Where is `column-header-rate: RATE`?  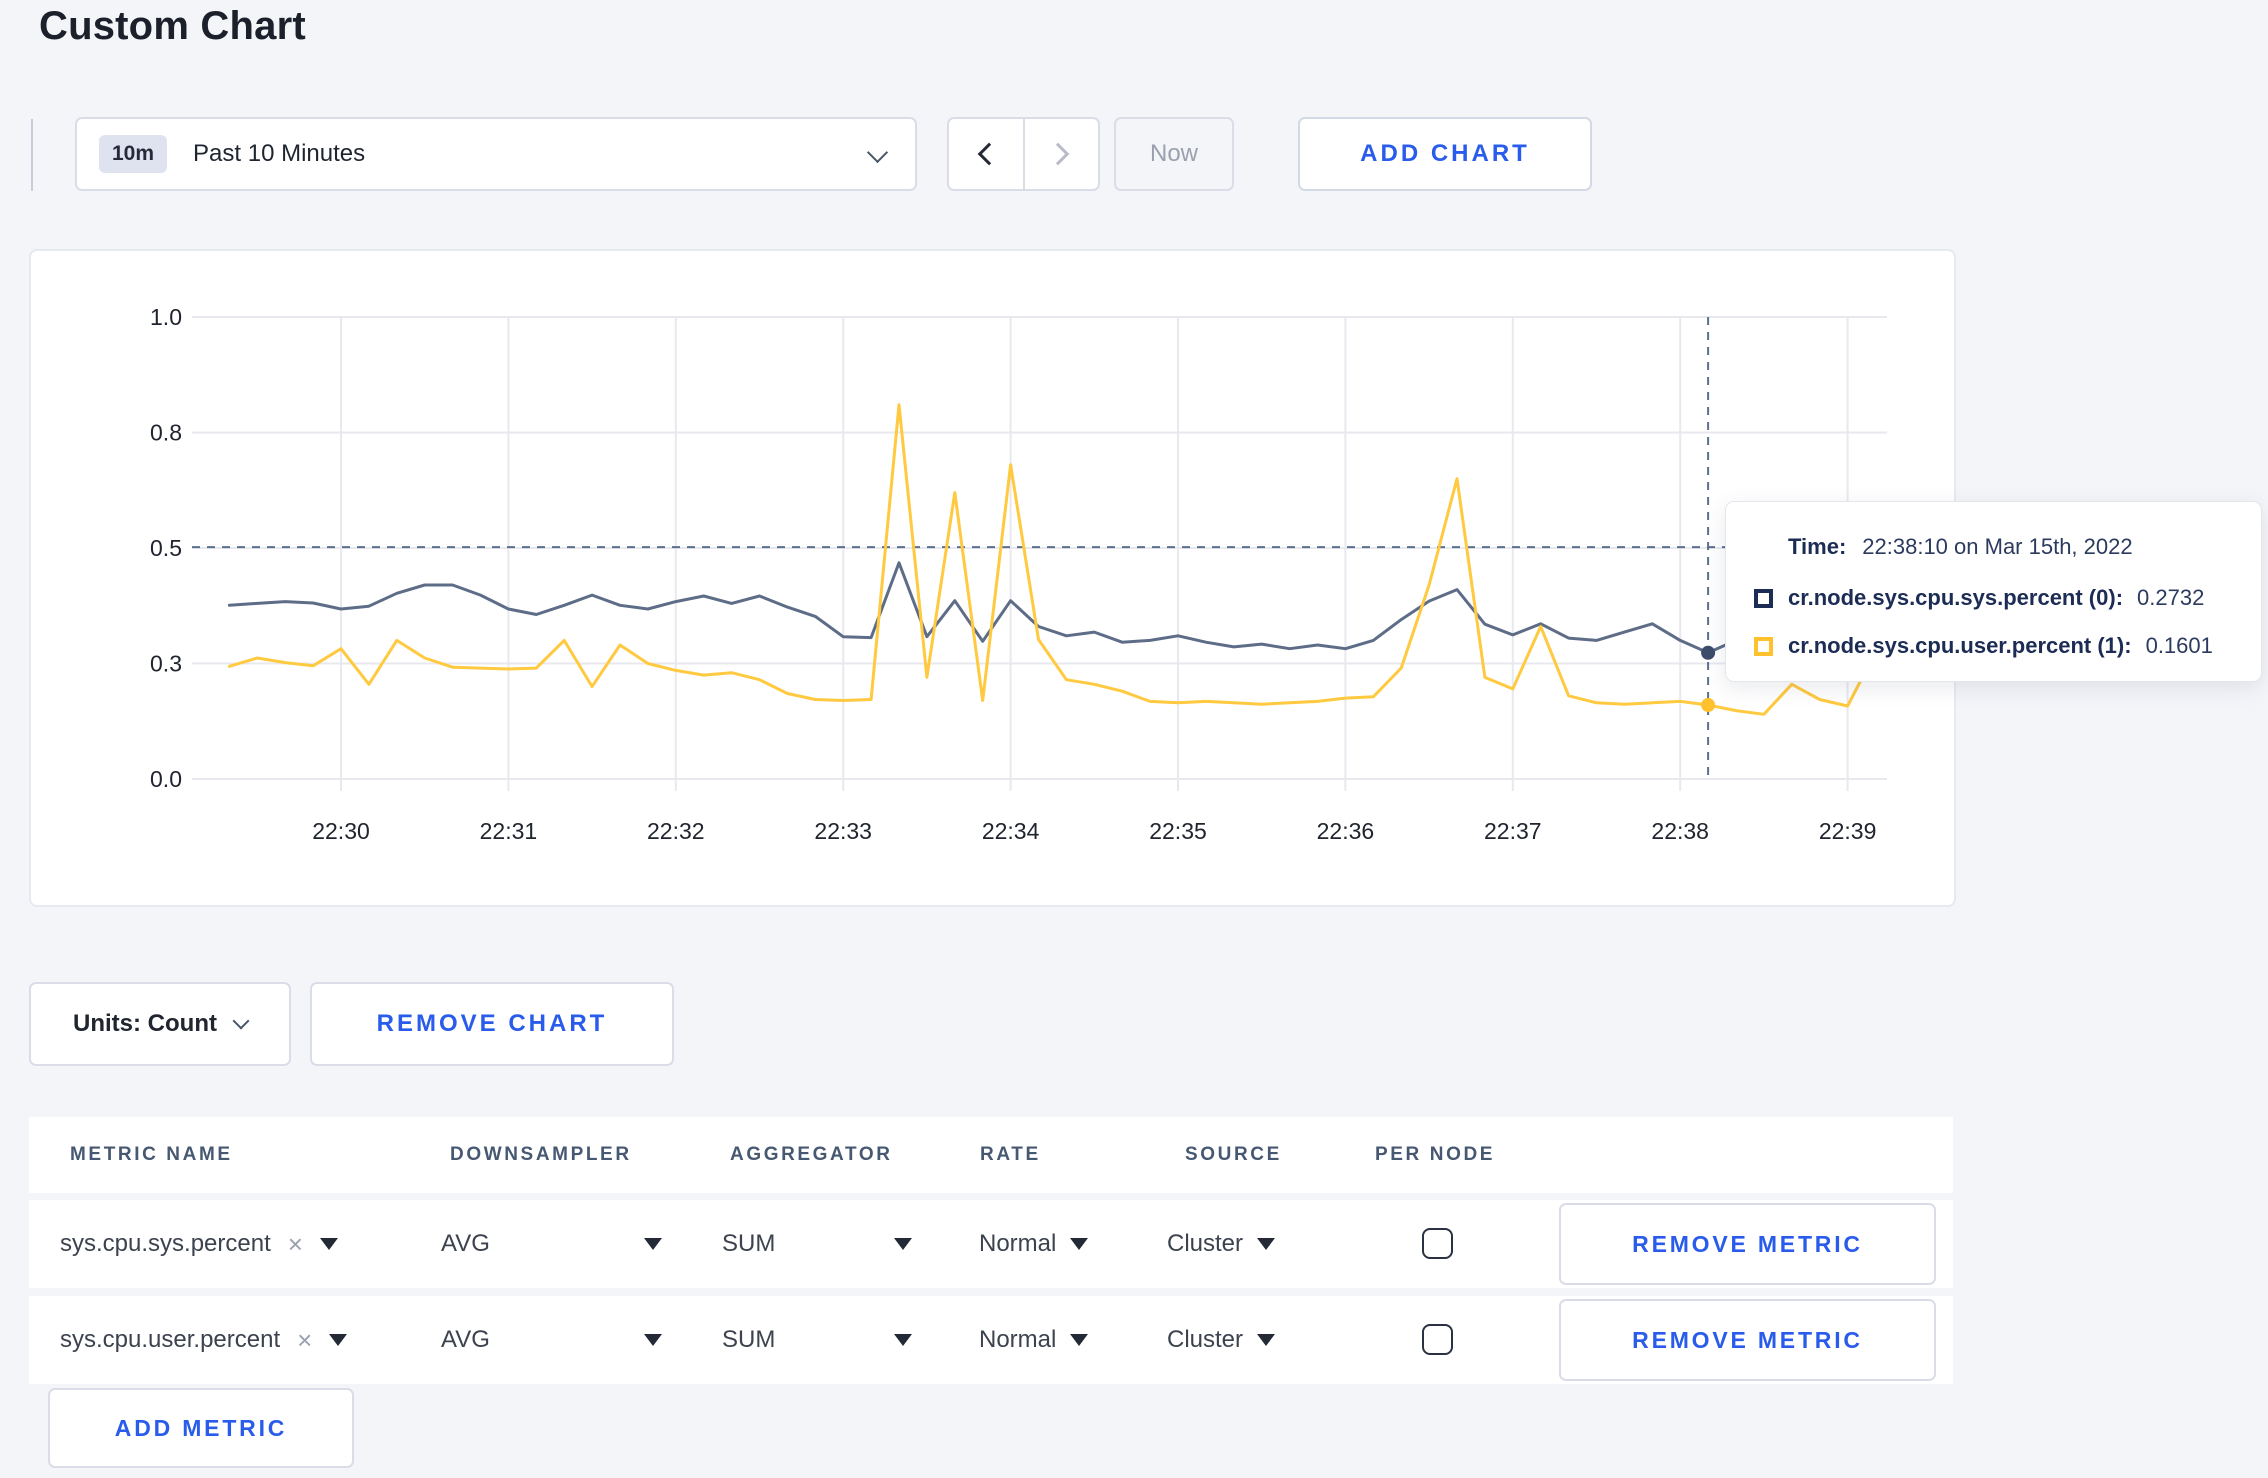 column-header-rate: RATE is located at coordinates (1010, 1154).